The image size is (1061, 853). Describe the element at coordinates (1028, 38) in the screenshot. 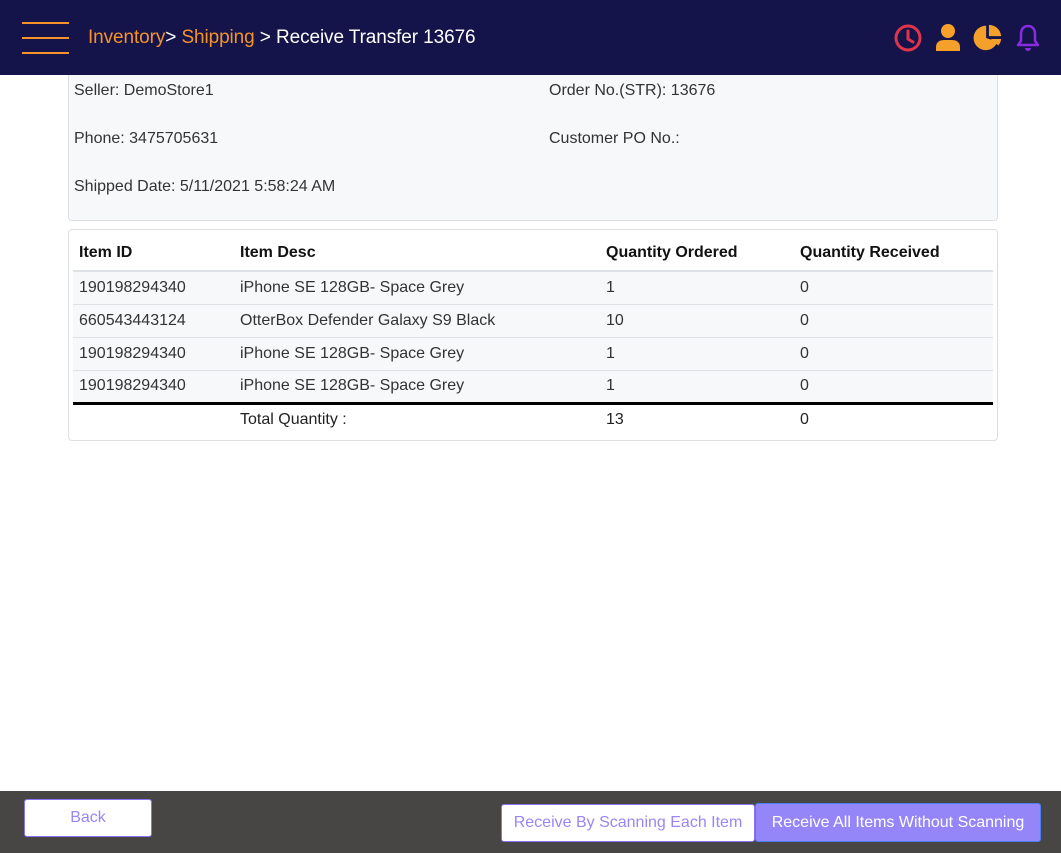

I see `bell-icon` at that location.